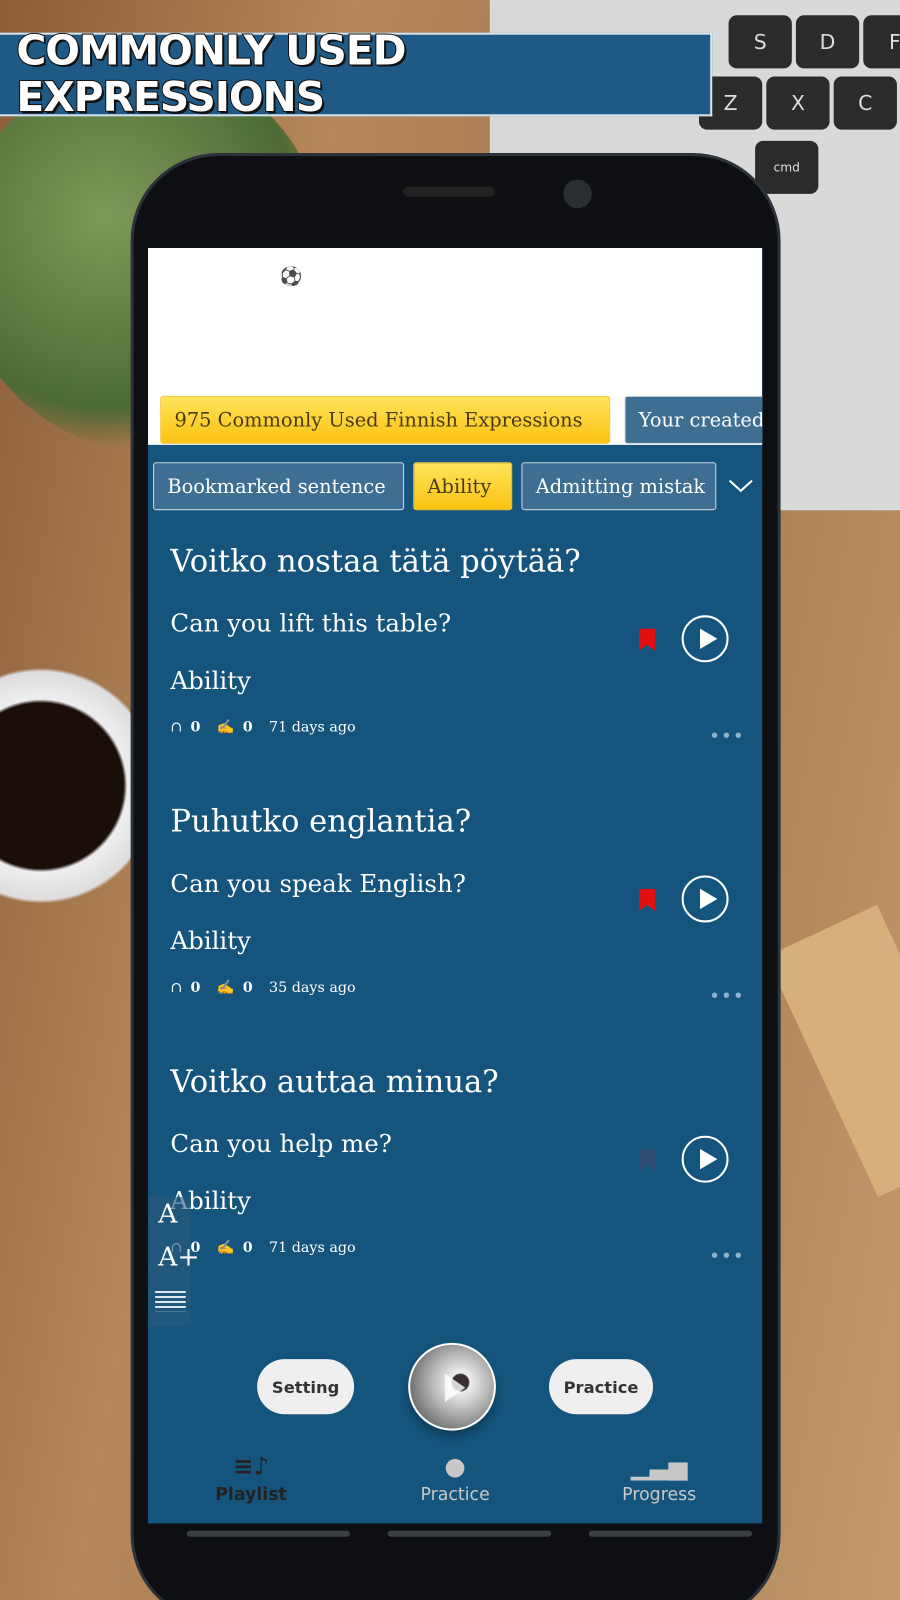 The width and height of the screenshot is (900, 1600). What do you see at coordinates (741, 486) in the screenshot?
I see `chevron-down-icon` at bounding box center [741, 486].